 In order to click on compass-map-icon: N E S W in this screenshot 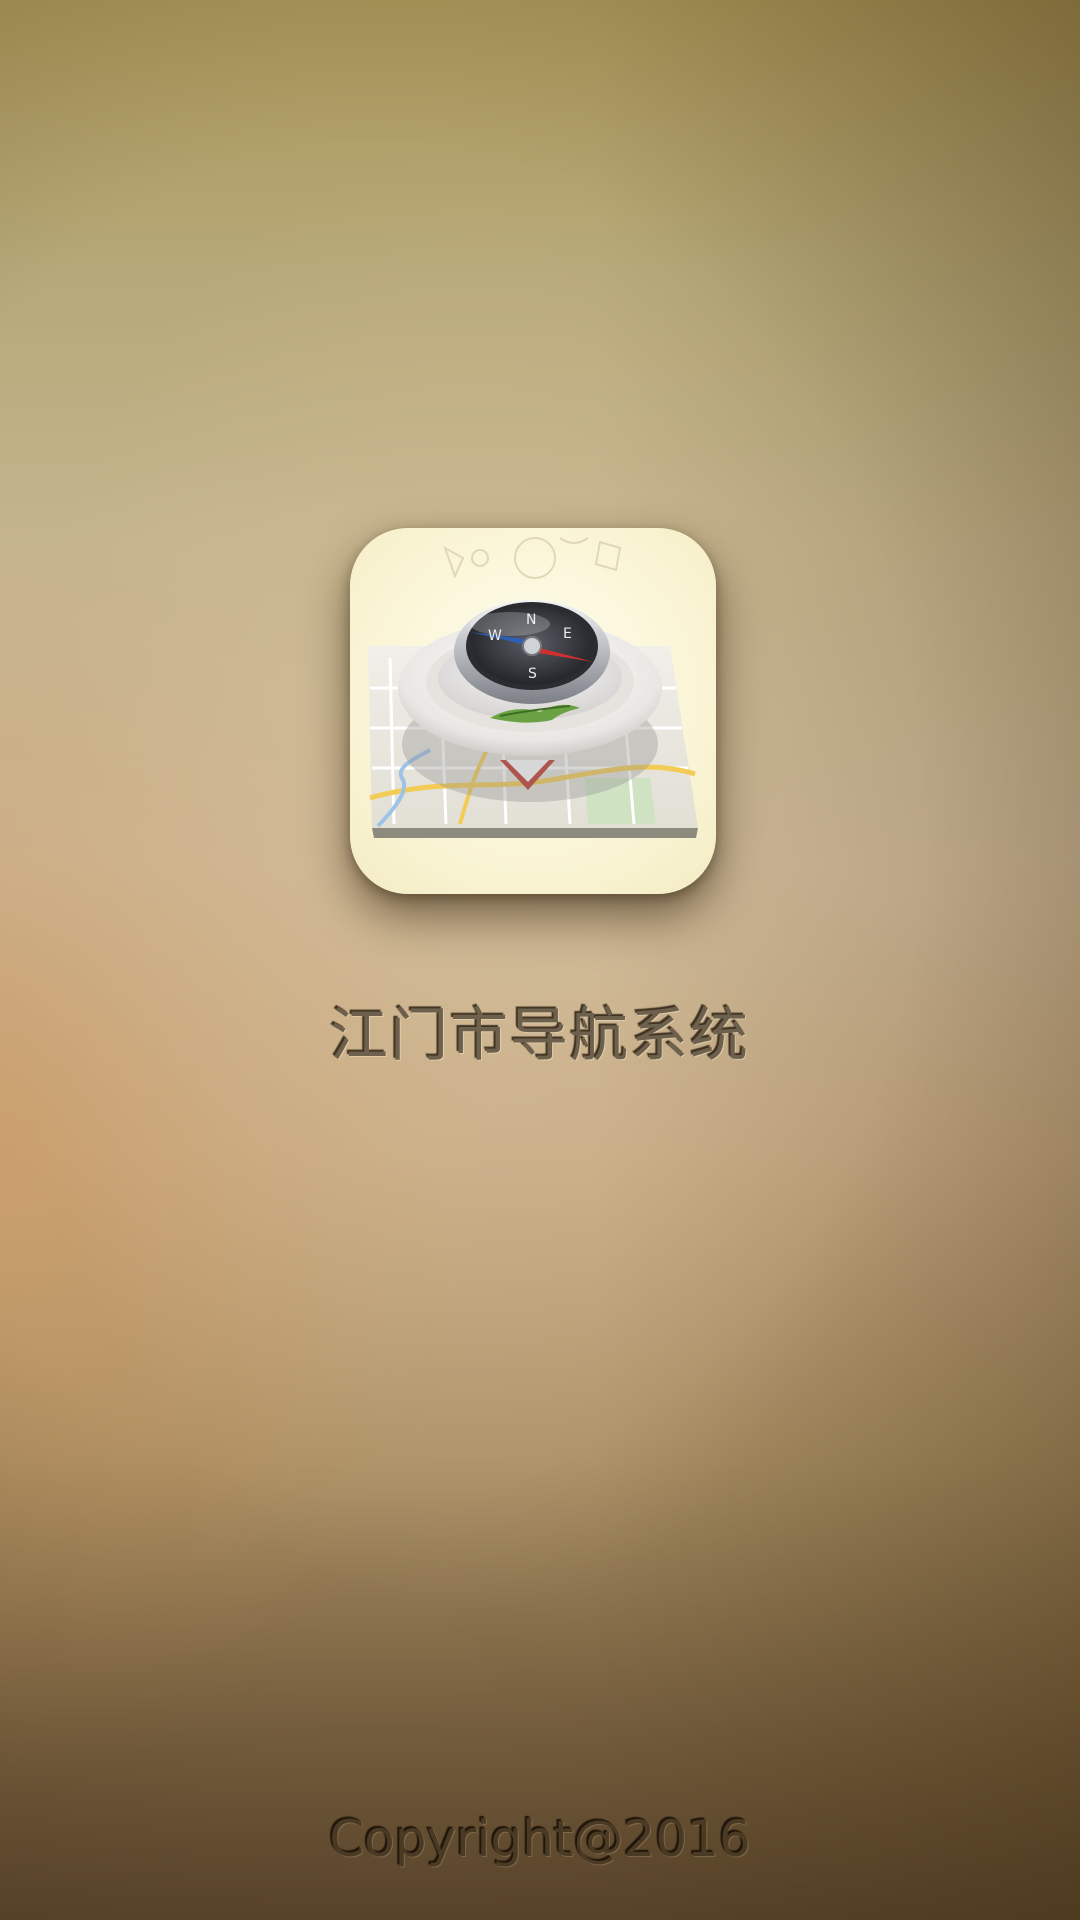, I will do `click(533, 711)`.